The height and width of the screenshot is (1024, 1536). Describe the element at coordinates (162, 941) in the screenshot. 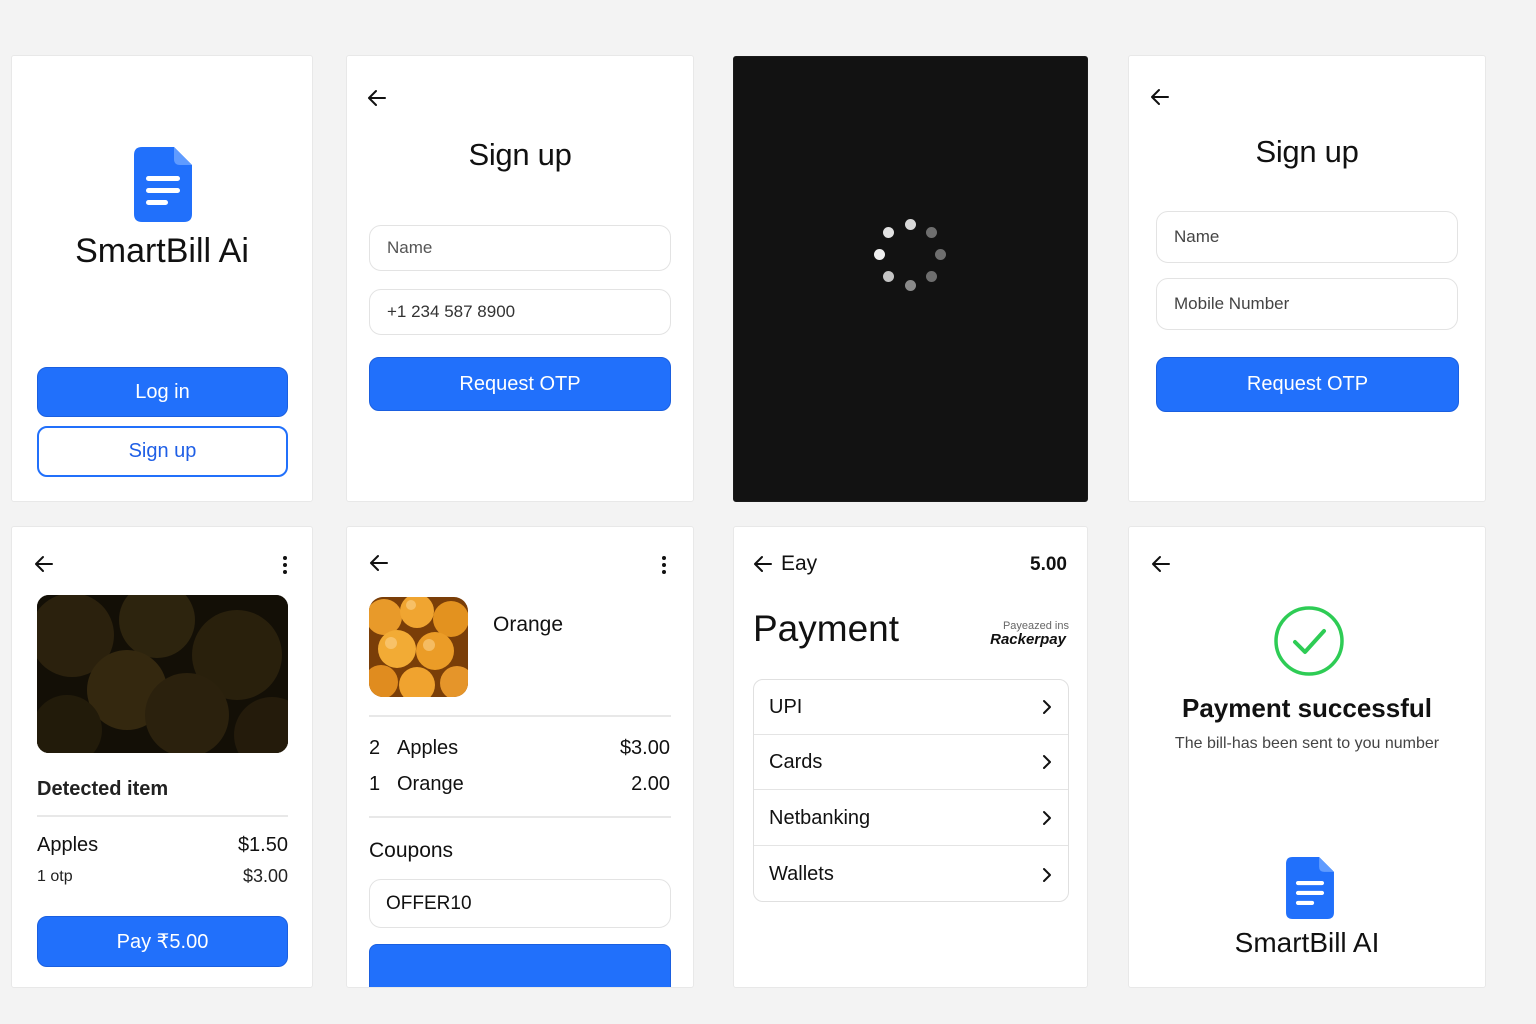

I see `pay-button: Pay ₹5.00` at that location.